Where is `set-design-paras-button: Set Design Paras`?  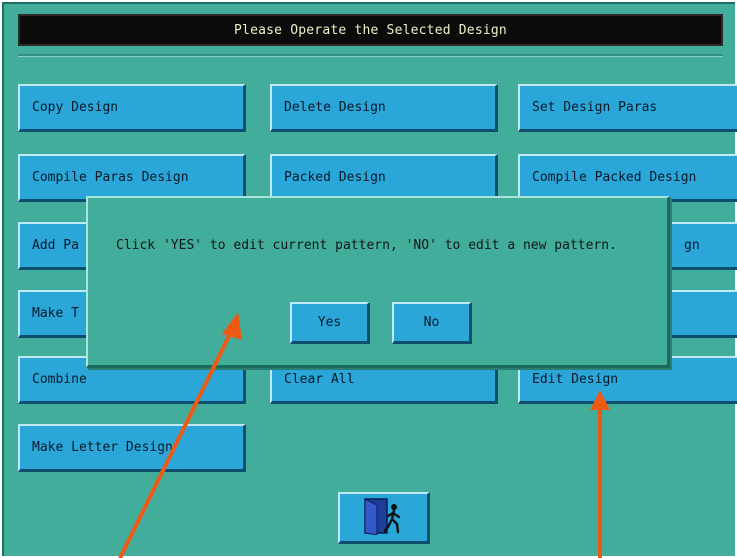 set-design-paras-button: Set Design Paras is located at coordinates (627, 108).